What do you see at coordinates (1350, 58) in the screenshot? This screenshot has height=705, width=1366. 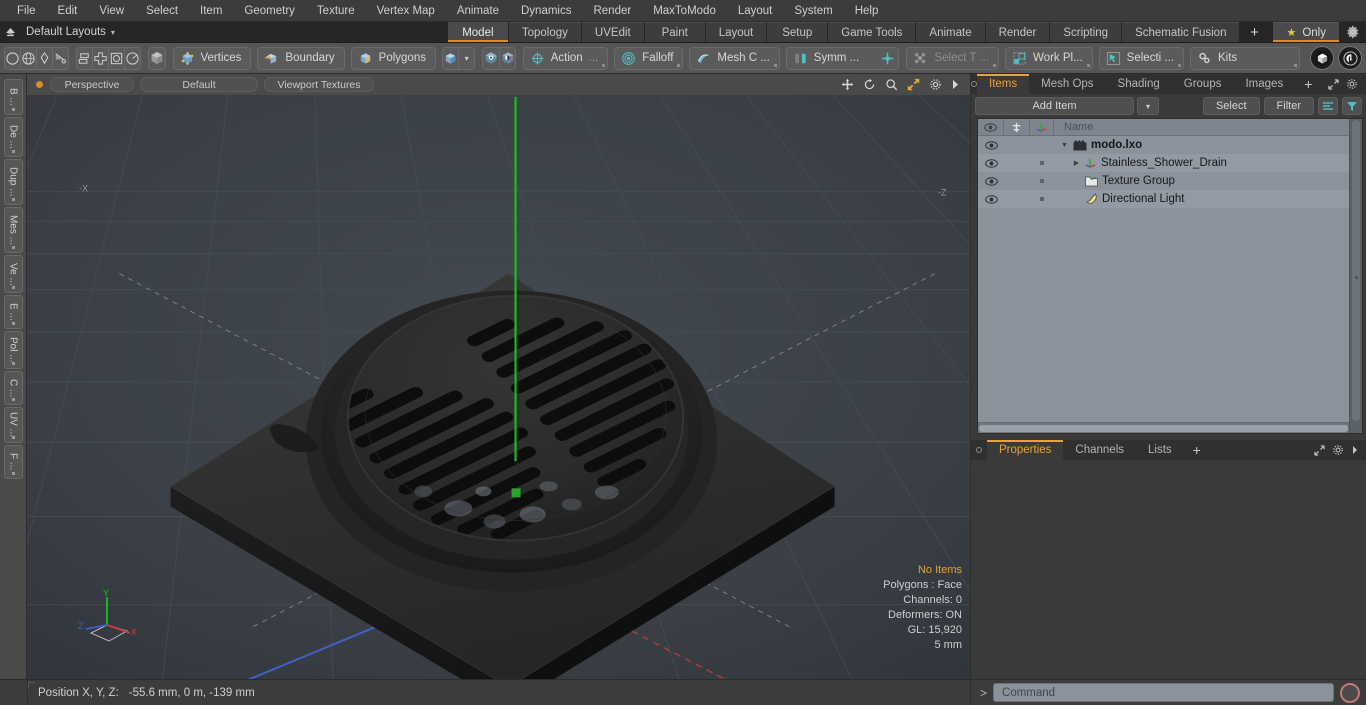 I see `unreal-engine-logo-icon` at bounding box center [1350, 58].